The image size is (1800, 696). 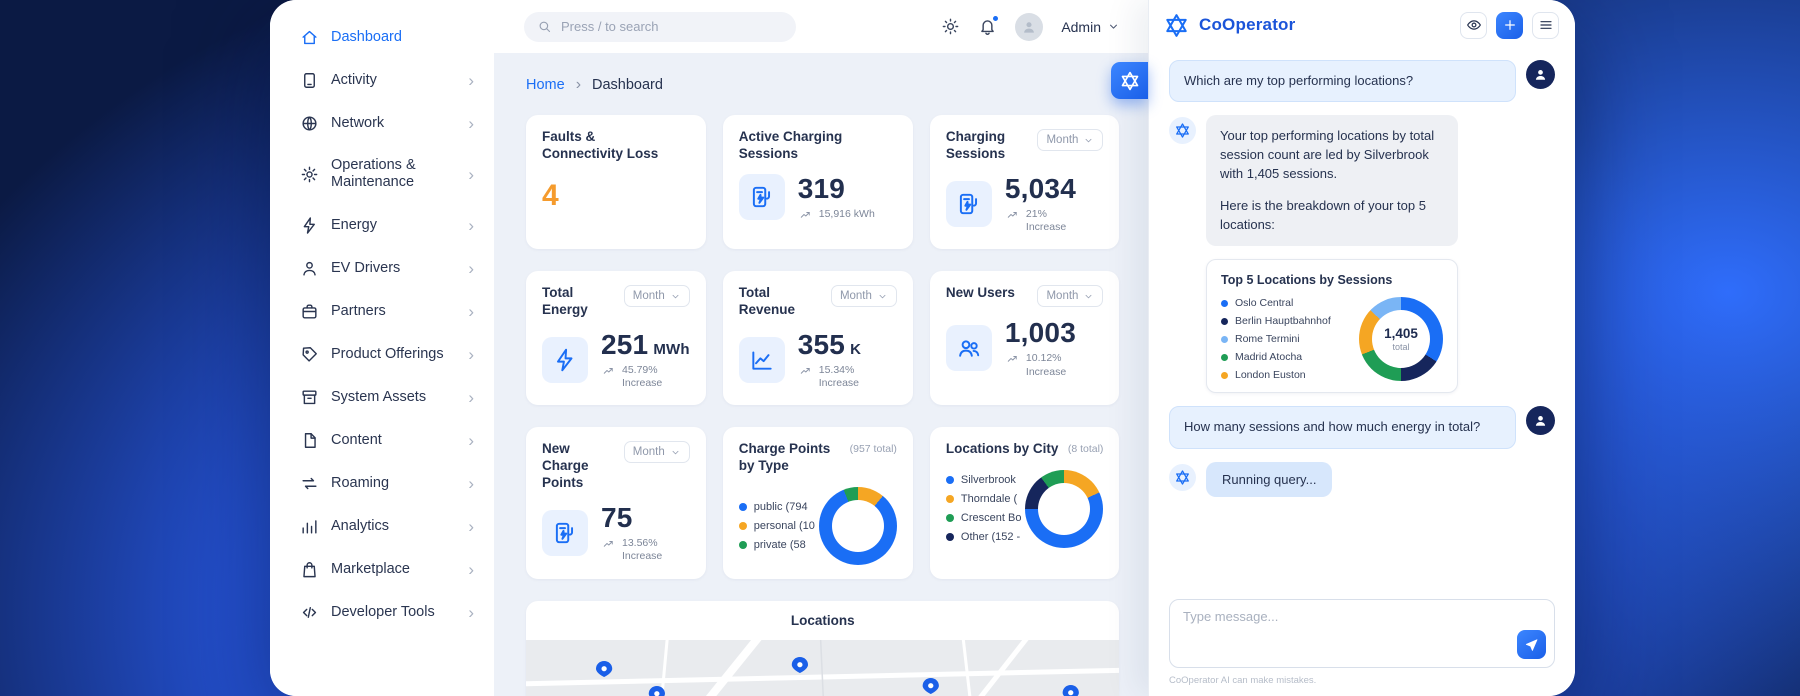 What do you see at coordinates (382, 311) in the screenshot?
I see `sidebar-item-partners: Partners ›` at bounding box center [382, 311].